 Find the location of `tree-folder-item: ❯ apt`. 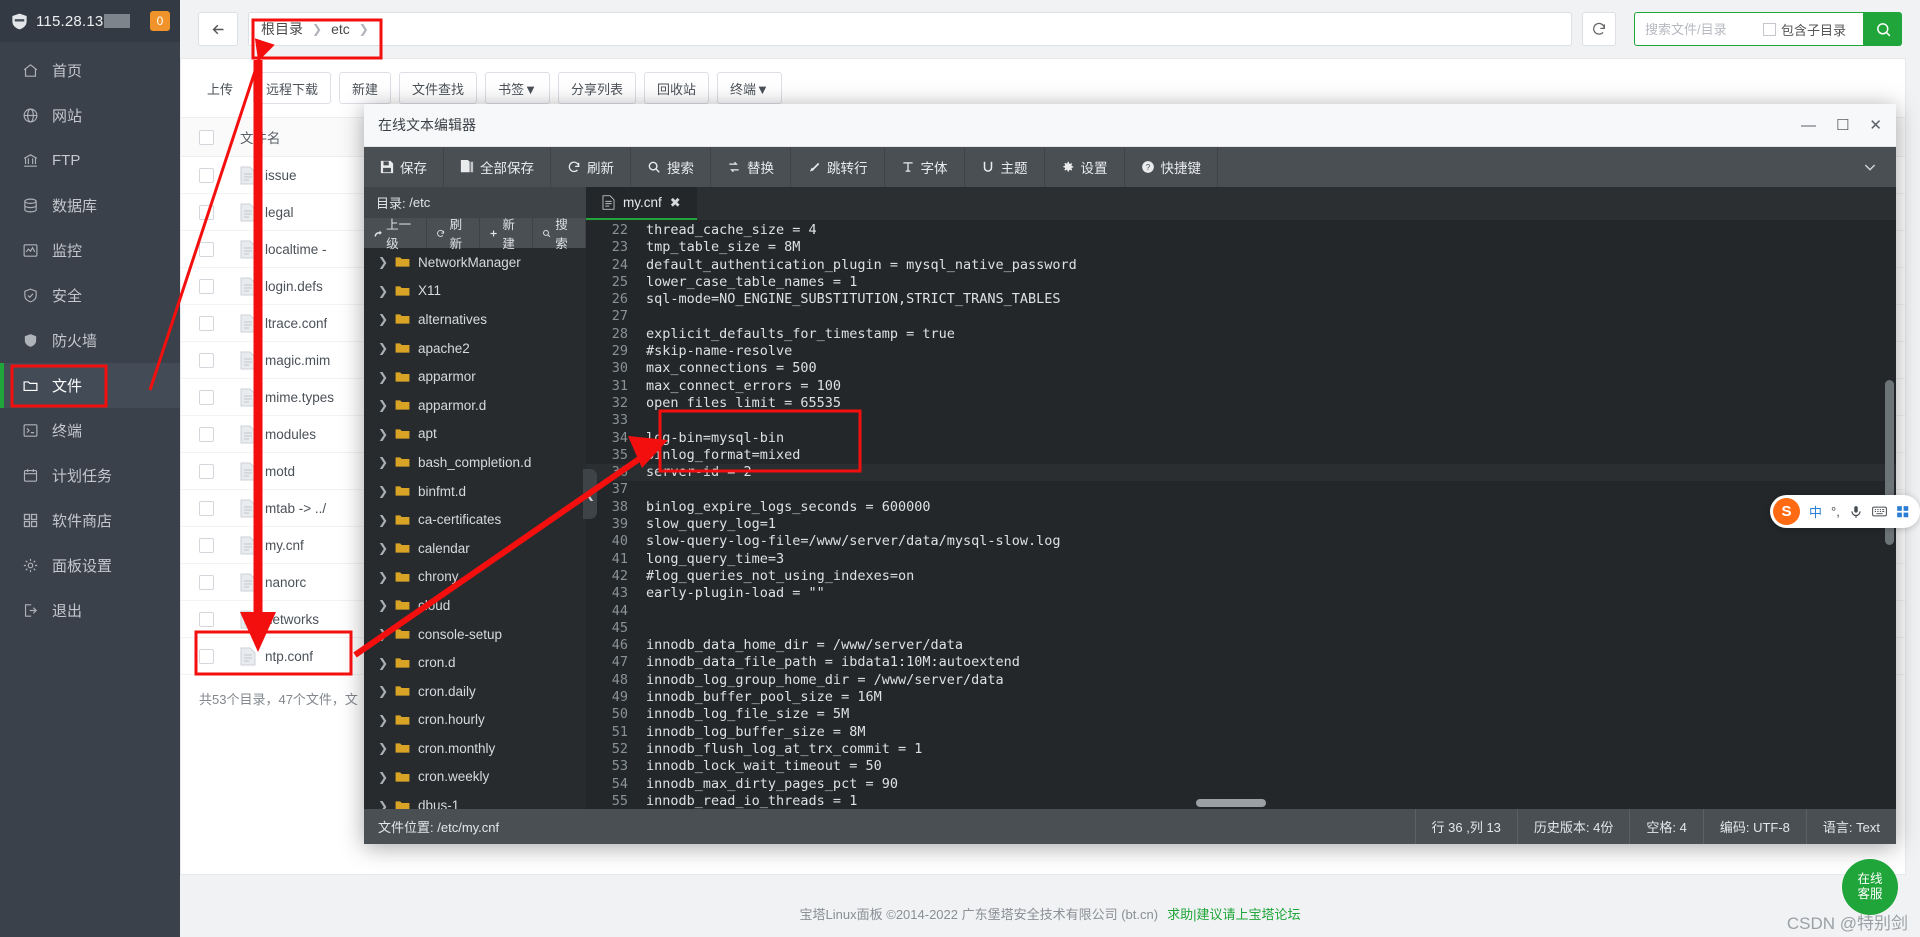

tree-folder-item: ❯ apt is located at coordinates (475, 434).